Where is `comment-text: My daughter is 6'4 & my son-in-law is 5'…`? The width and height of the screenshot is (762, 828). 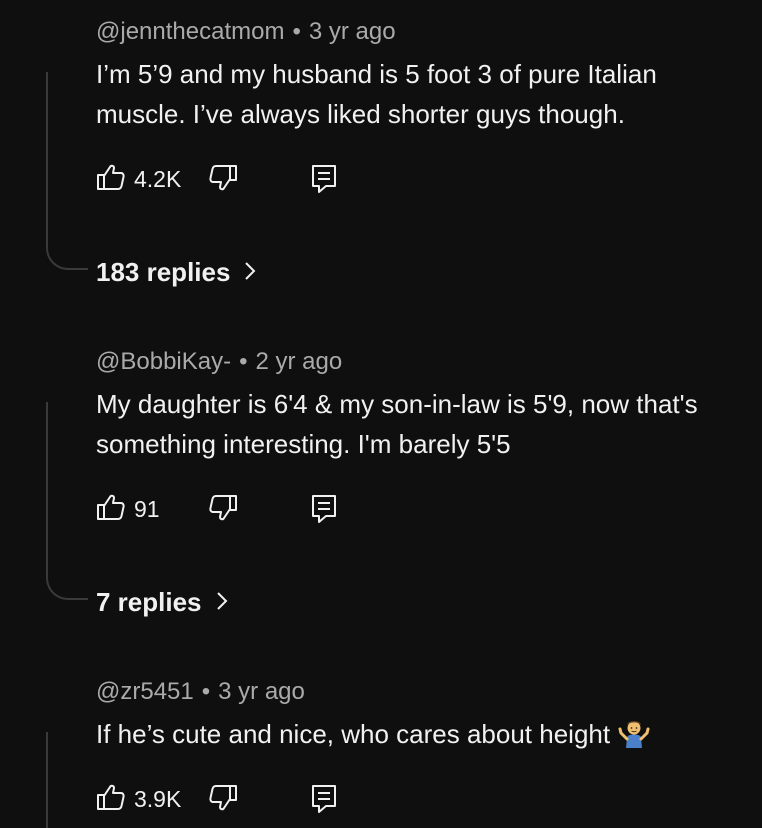 comment-text: My daughter is 6'4 & my son-in-law is 5'… is located at coordinates (397, 424).